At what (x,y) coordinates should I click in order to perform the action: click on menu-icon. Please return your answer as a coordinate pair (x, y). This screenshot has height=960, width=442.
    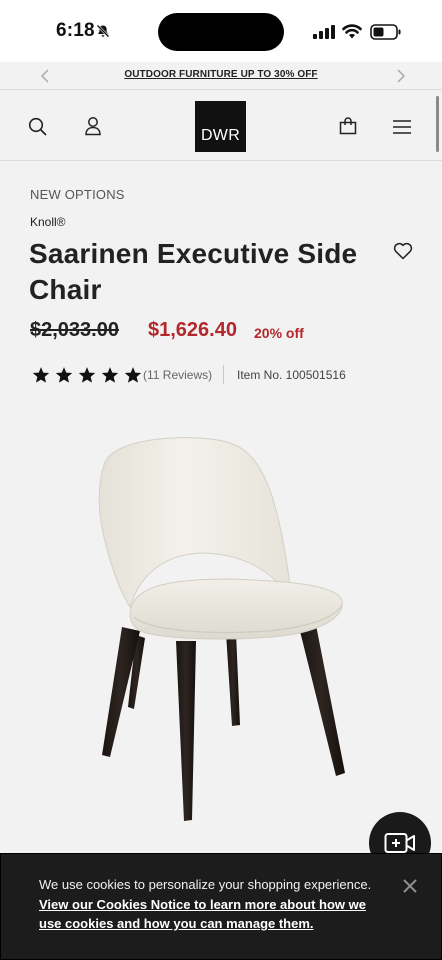
    Looking at the image, I should click on (402, 129).